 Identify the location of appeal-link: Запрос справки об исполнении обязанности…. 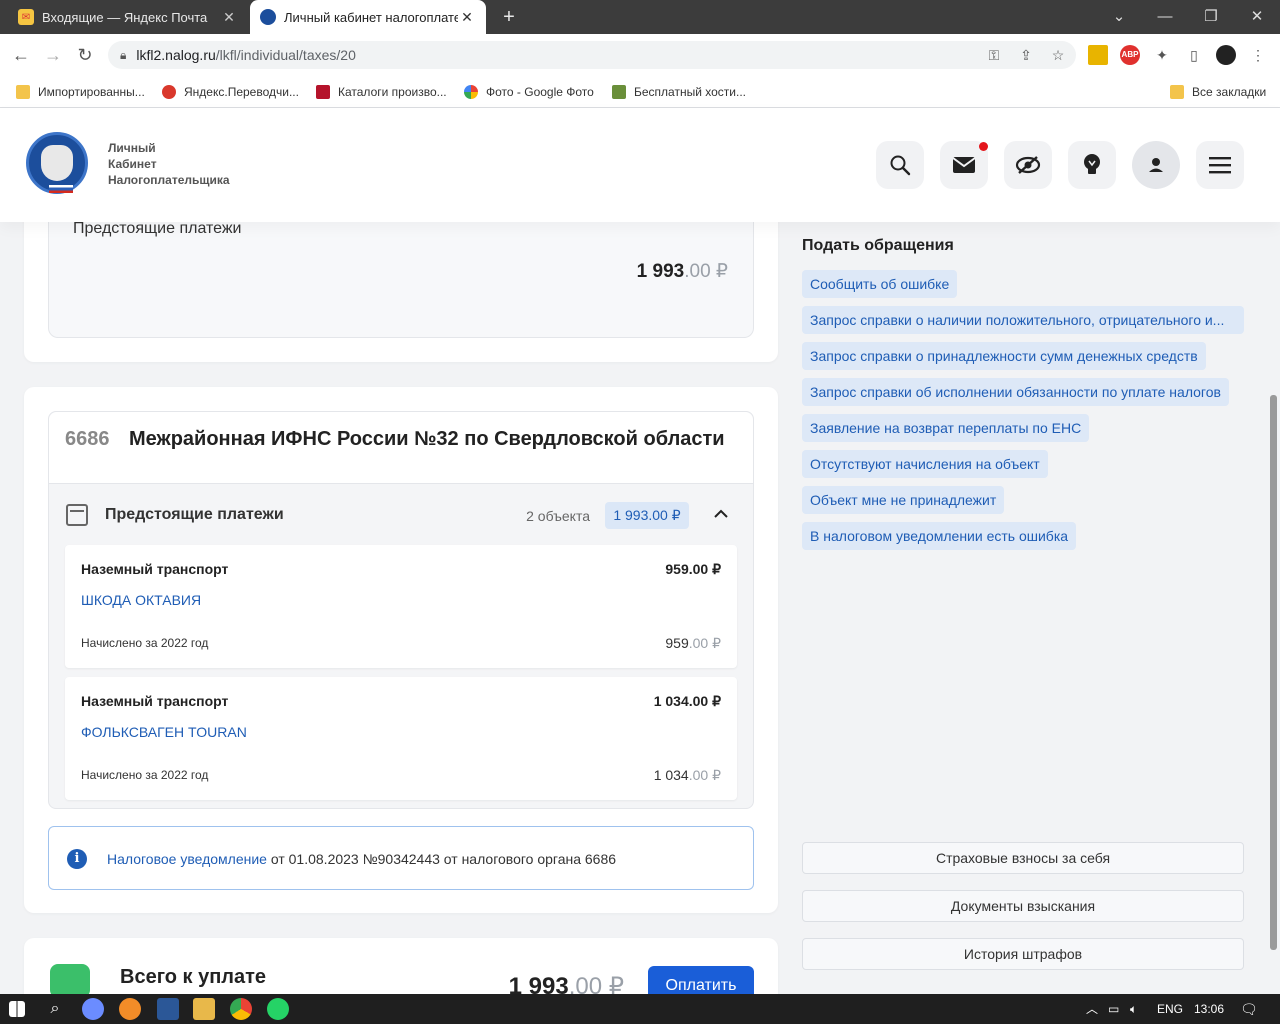
(1015, 392).